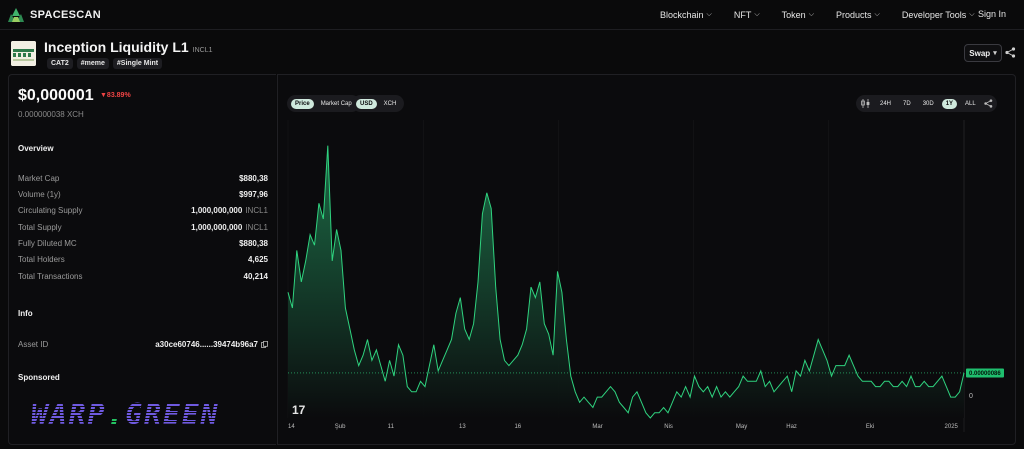 This screenshot has width=1024, height=449. What do you see at coordinates (51, 114) in the screenshot?
I see `token-price-xch: 0.000000038 XCH` at bounding box center [51, 114].